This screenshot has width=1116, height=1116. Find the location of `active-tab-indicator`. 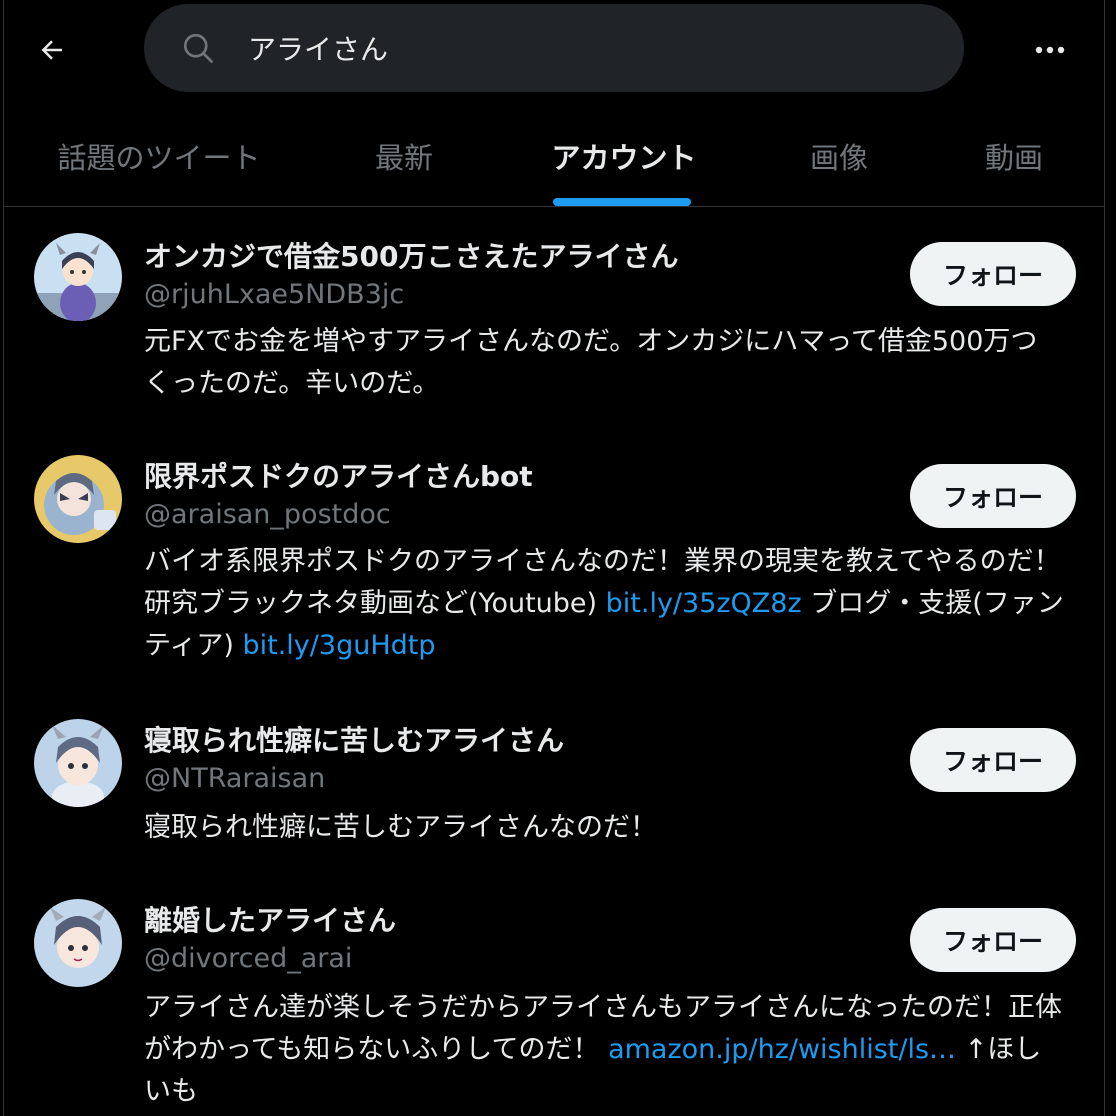

active-tab-indicator is located at coordinates (622, 202).